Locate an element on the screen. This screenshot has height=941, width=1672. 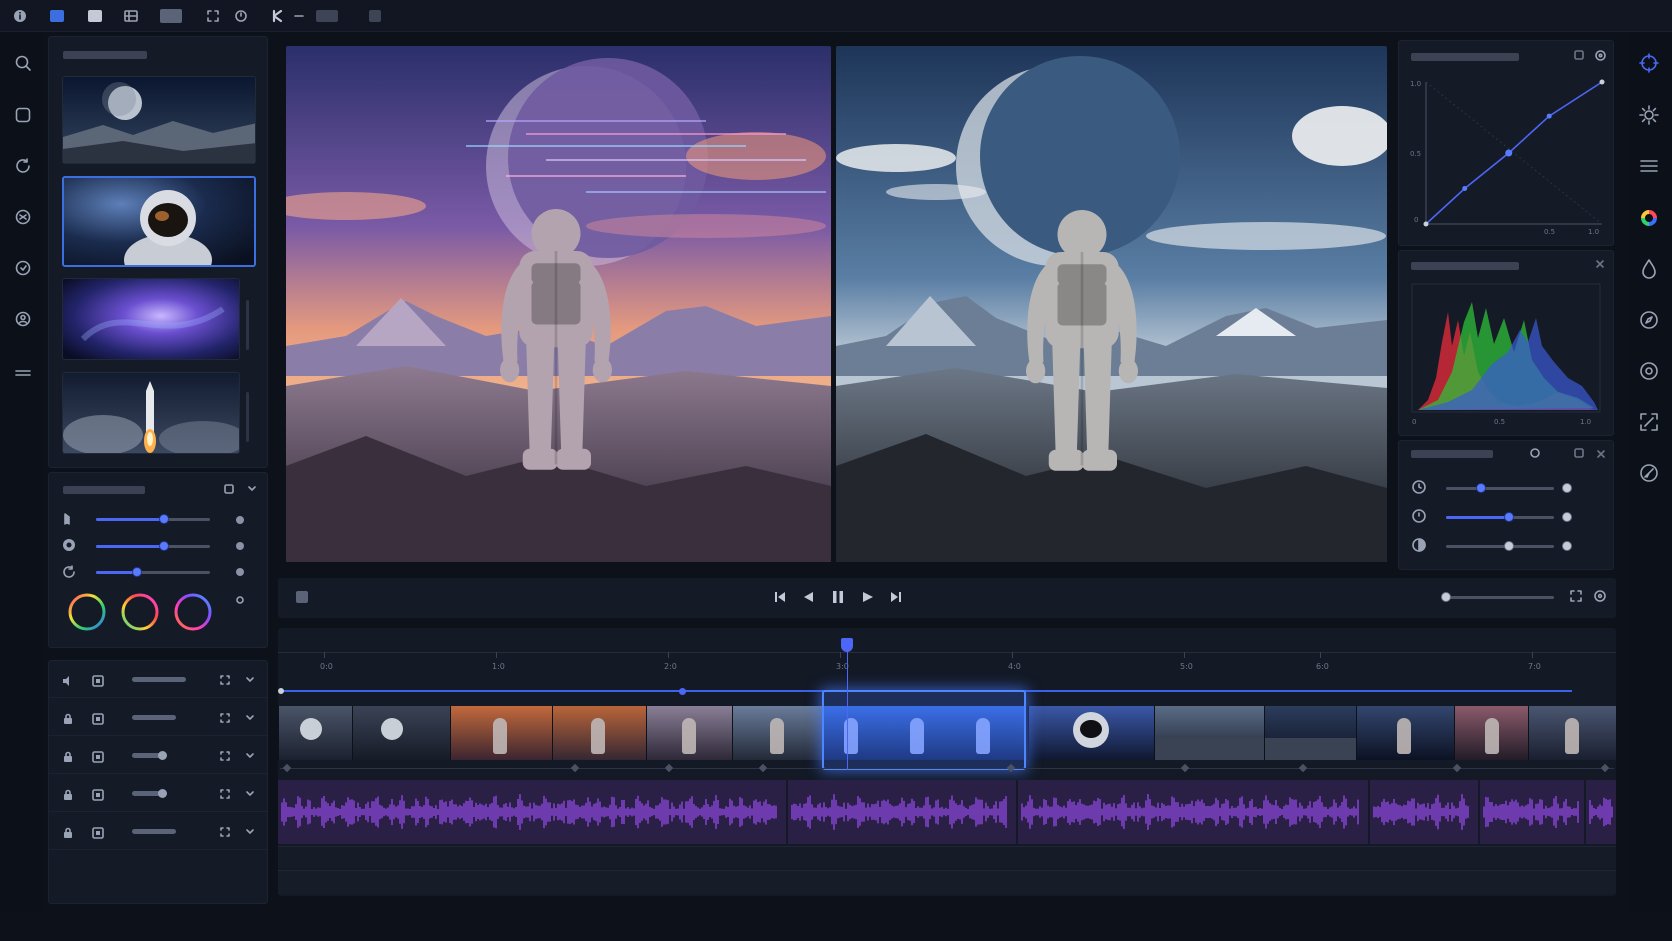
menu-icon is located at coordinates (23, 373).